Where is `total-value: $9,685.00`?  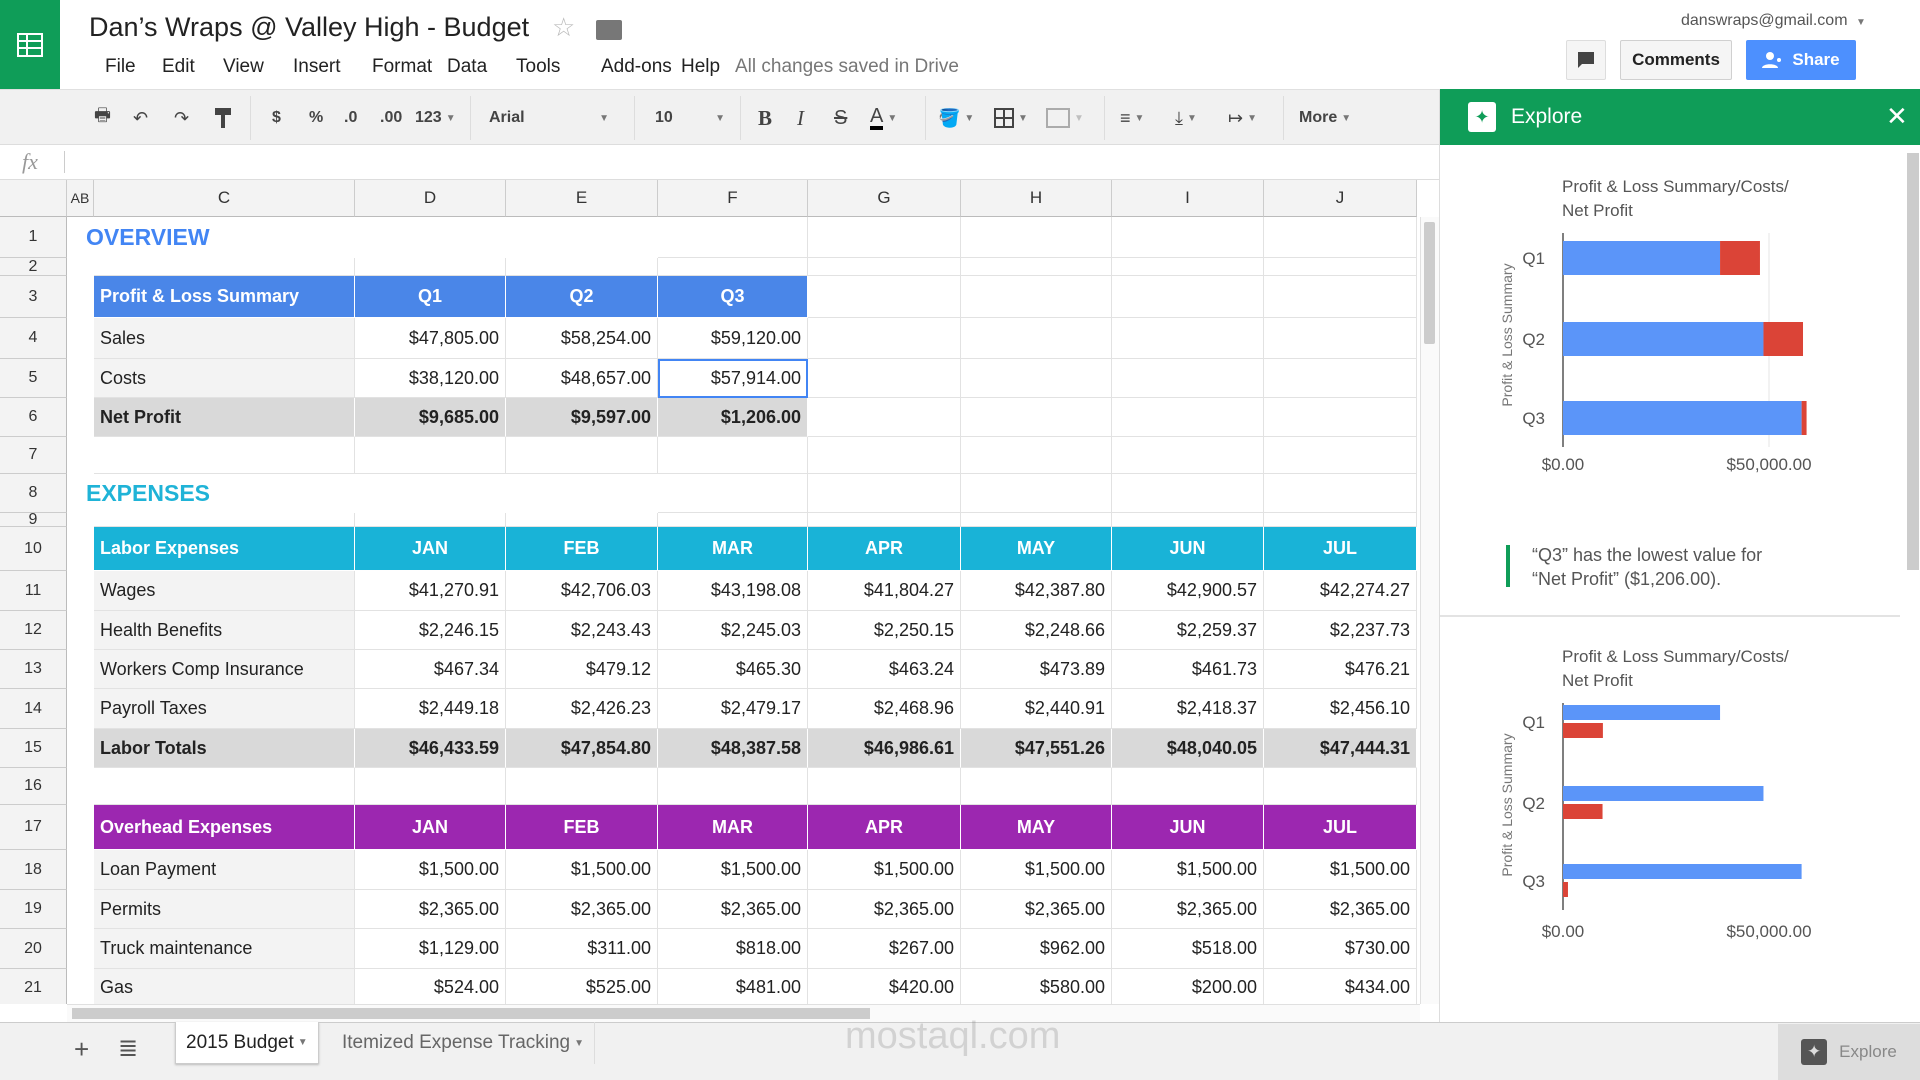 total-value: $9,685.00 is located at coordinates (430, 417).